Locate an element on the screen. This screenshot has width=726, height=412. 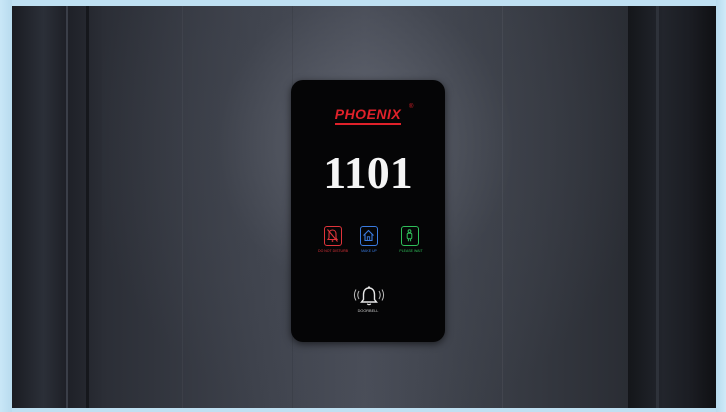
room-number: 1101 is located at coordinates (368, 172).